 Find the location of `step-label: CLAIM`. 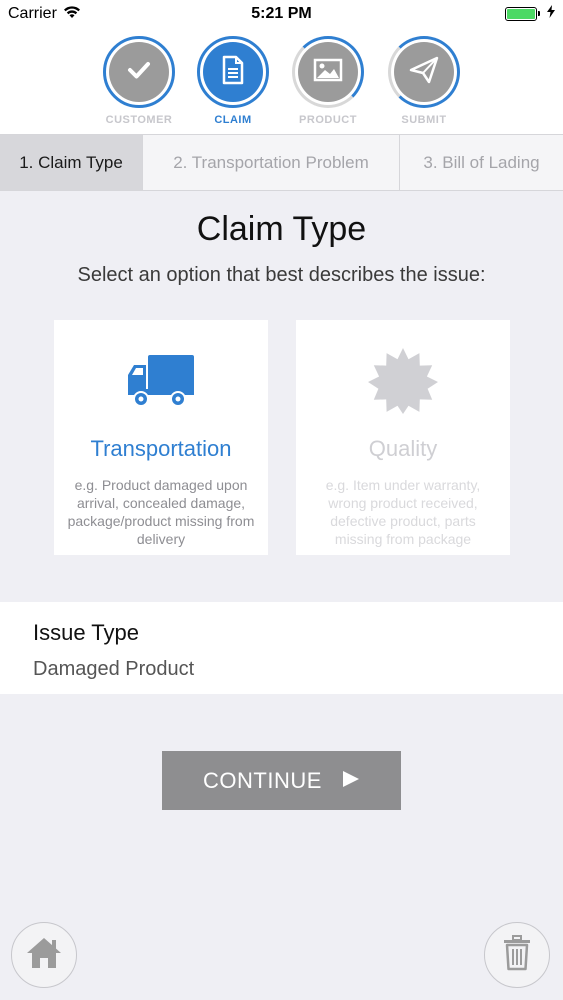

step-label: CLAIM is located at coordinates (233, 120).